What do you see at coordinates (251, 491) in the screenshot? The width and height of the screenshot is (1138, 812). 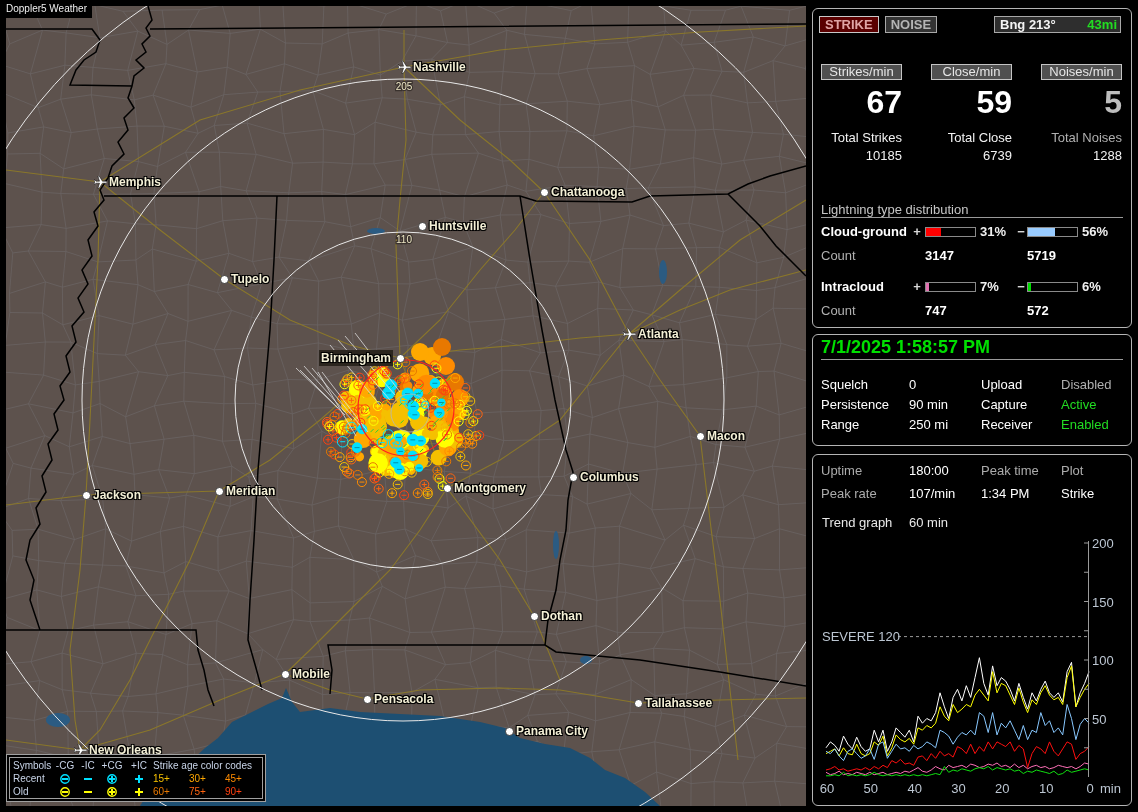 I see `city-label: Meridian` at bounding box center [251, 491].